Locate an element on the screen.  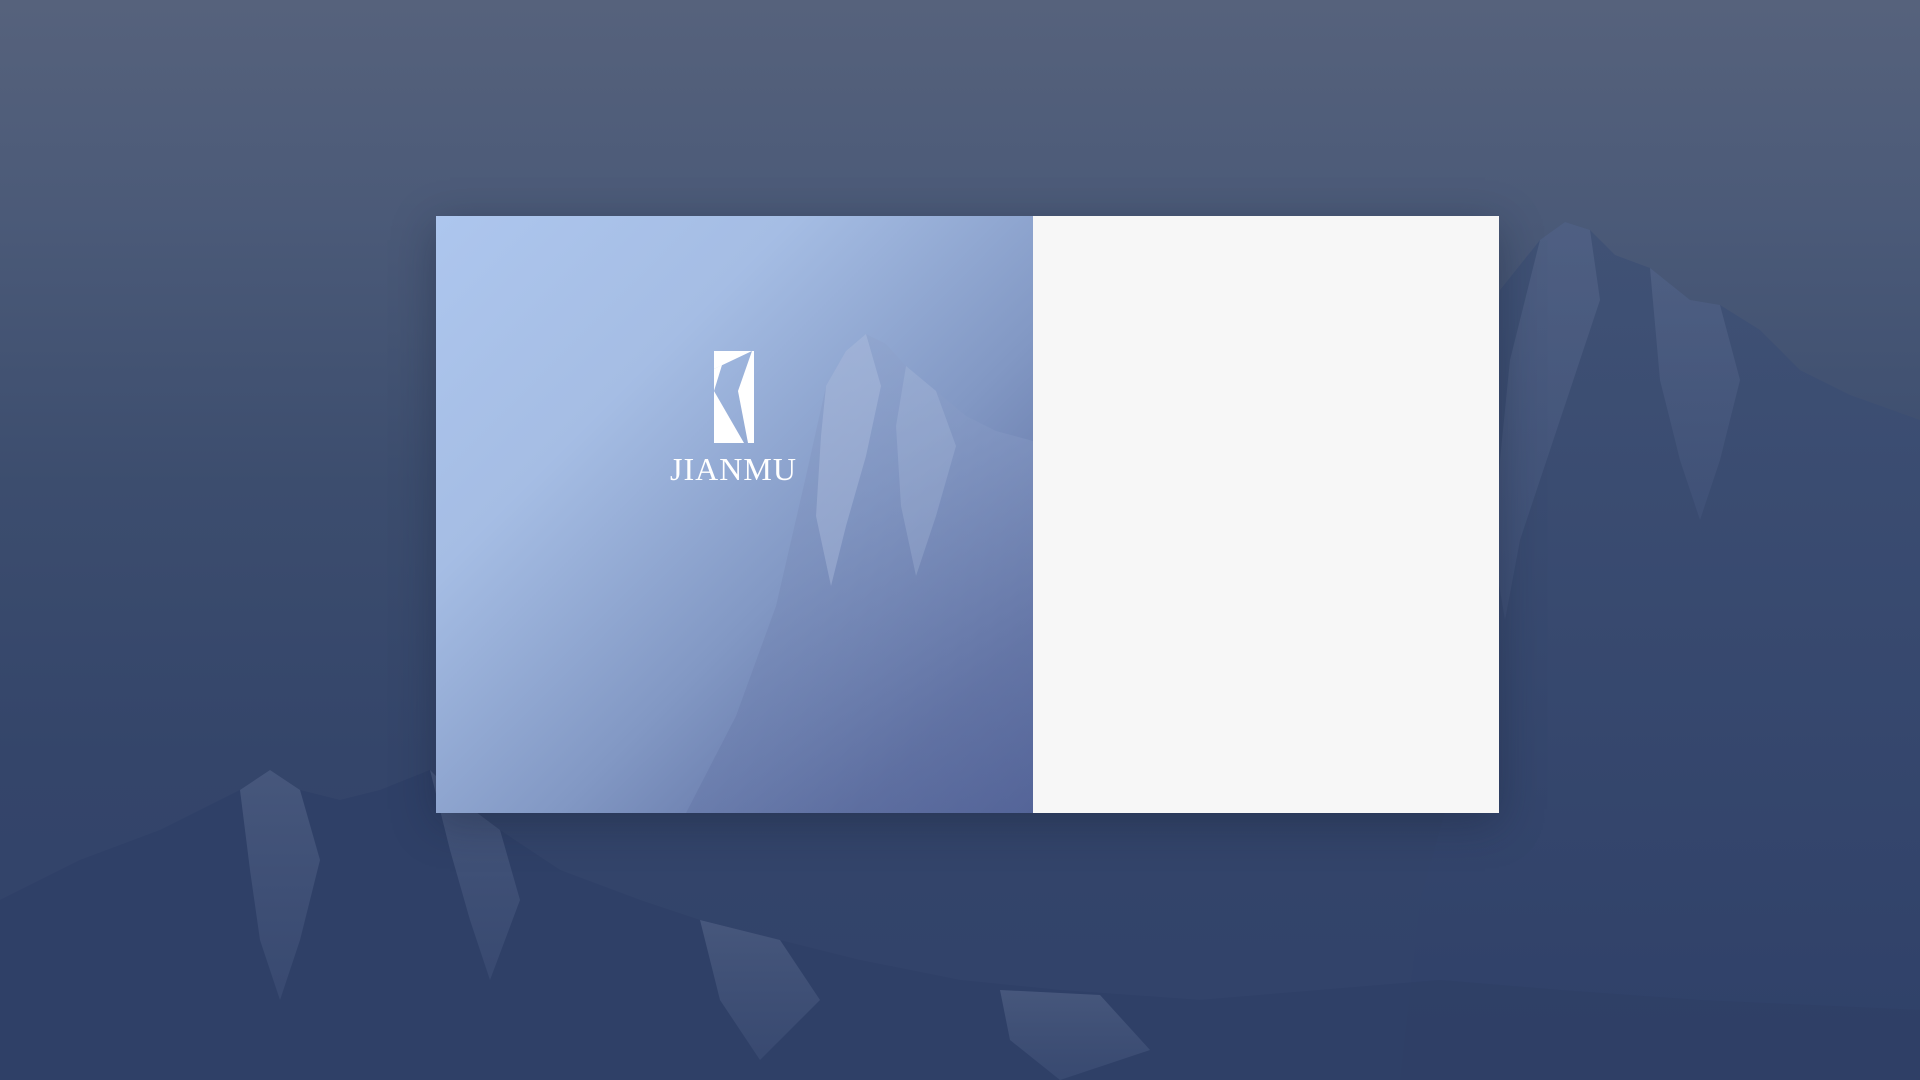
brand-logo: JIANMU is located at coordinates (734, 418).